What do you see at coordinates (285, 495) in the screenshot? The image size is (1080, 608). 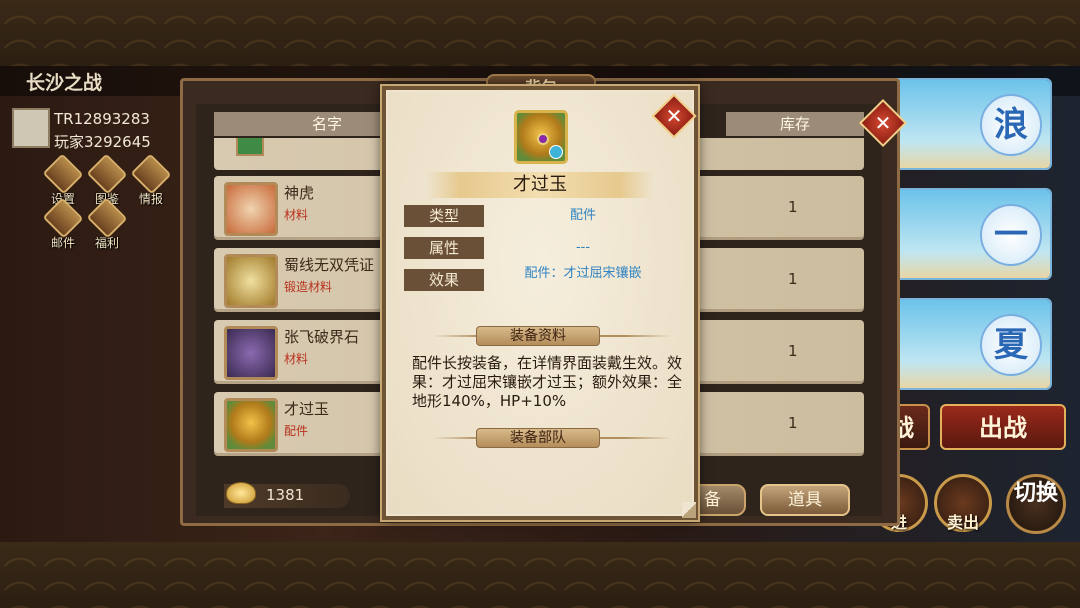 I see `gold-amount: 1381` at bounding box center [285, 495].